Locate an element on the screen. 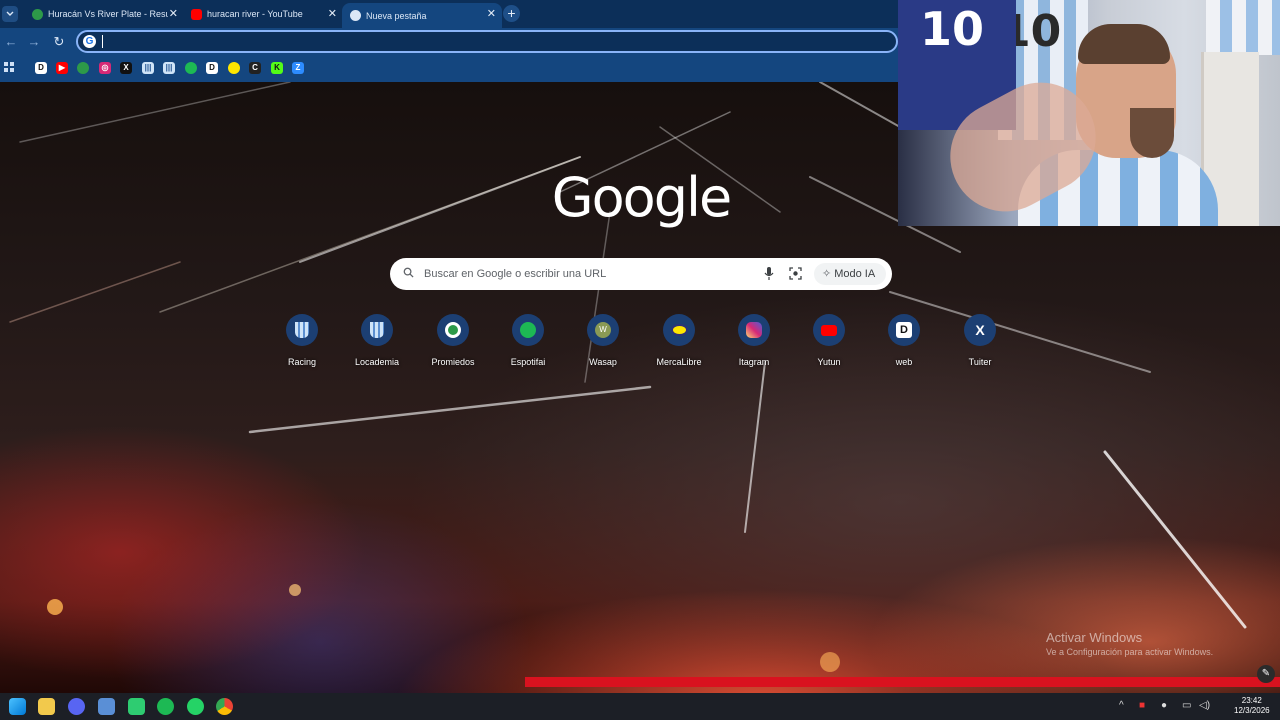 The image size is (1280, 720). tab-youtube: huracan river - YouTube ✕ is located at coordinates (263, 14).